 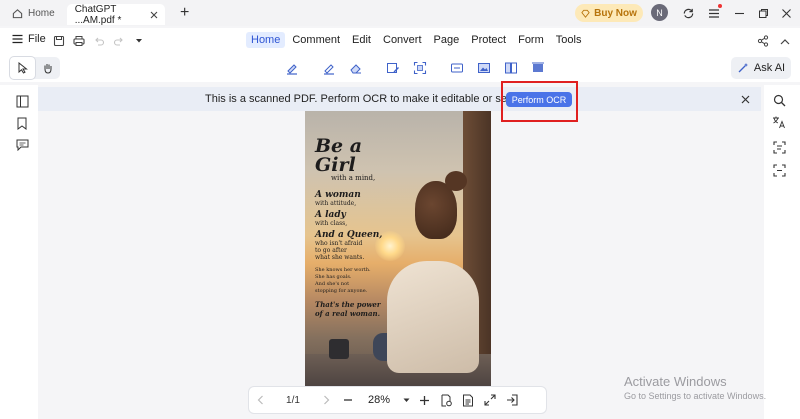 I want to click on home-tools-group, so click(x=415, y=68).